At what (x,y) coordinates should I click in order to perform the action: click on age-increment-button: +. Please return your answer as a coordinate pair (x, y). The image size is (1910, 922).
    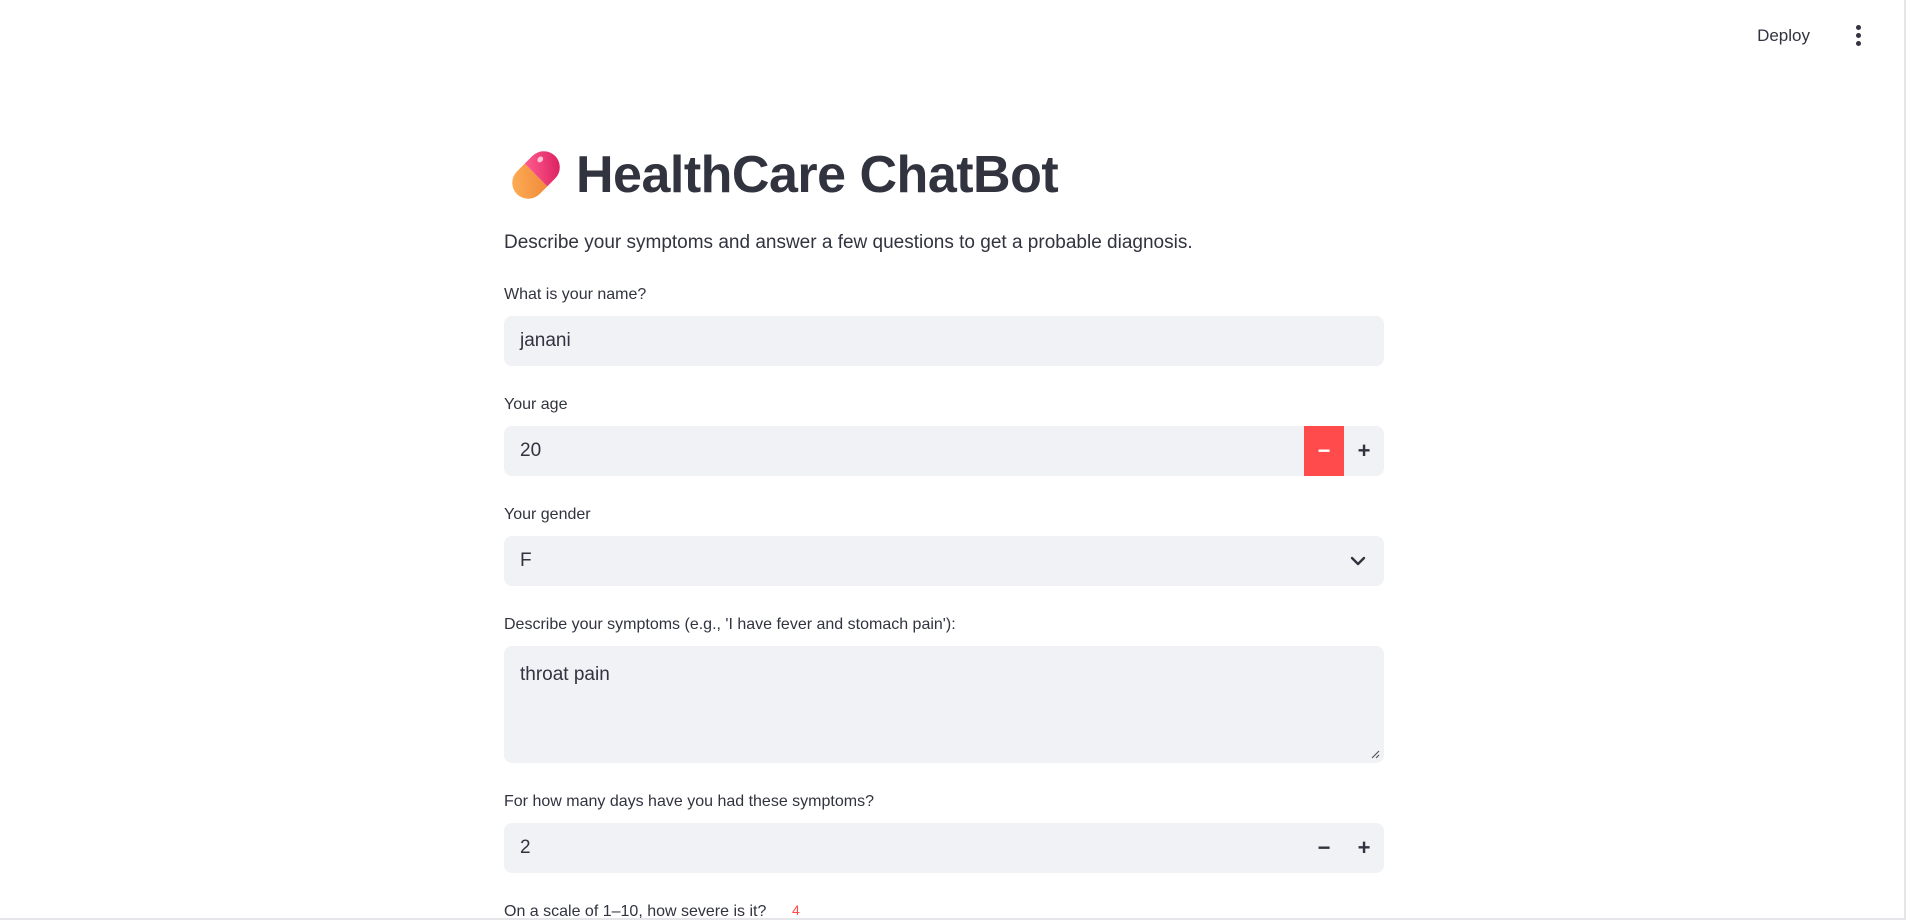
    Looking at the image, I should click on (1364, 451).